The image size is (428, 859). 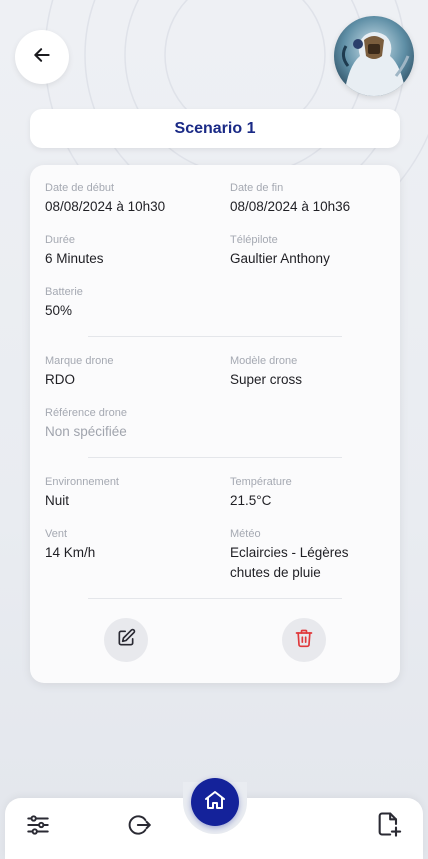 What do you see at coordinates (57, 500) in the screenshot?
I see `environnement-value: Nuit` at bounding box center [57, 500].